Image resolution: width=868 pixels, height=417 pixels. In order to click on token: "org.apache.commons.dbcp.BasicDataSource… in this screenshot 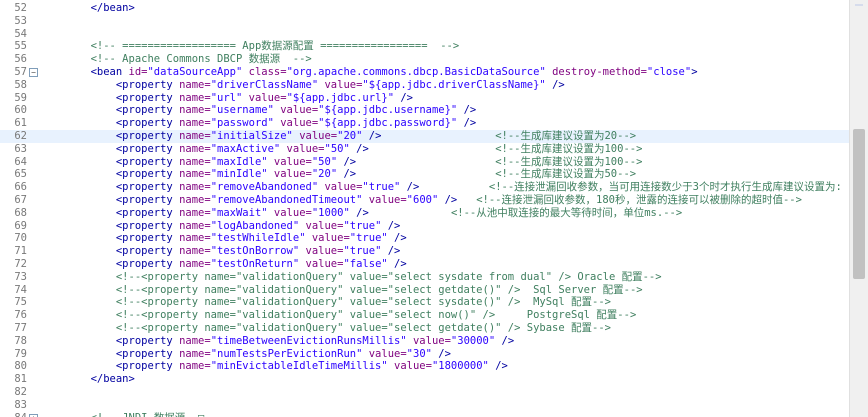, I will do `click(416, 72)`.